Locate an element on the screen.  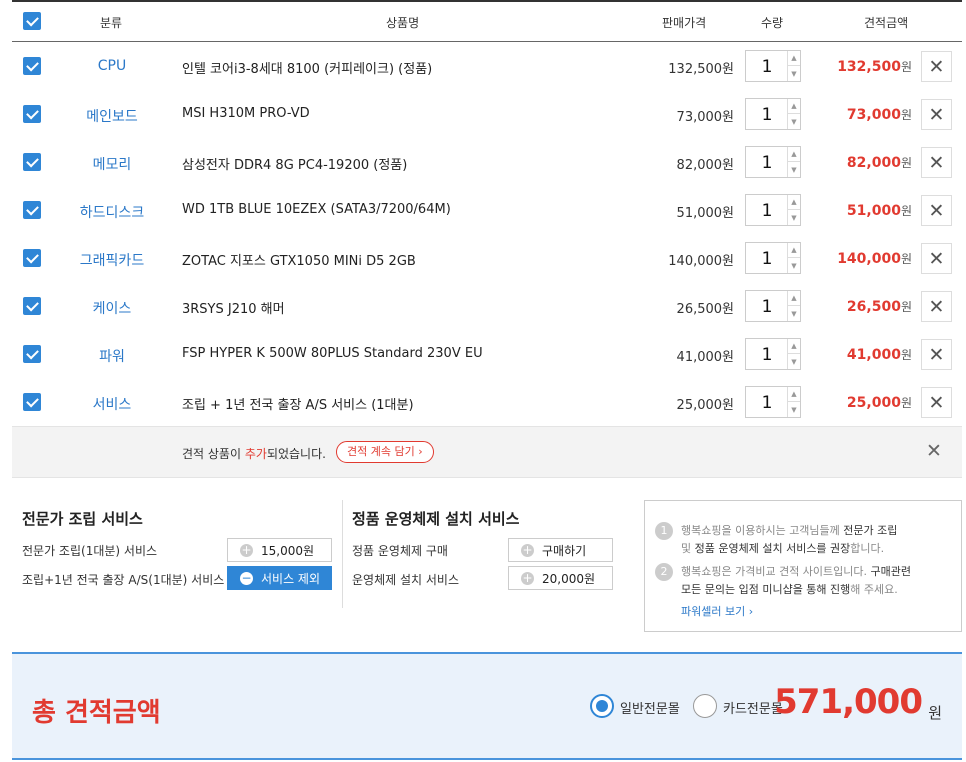
divider is located at coordinates (342, 554).